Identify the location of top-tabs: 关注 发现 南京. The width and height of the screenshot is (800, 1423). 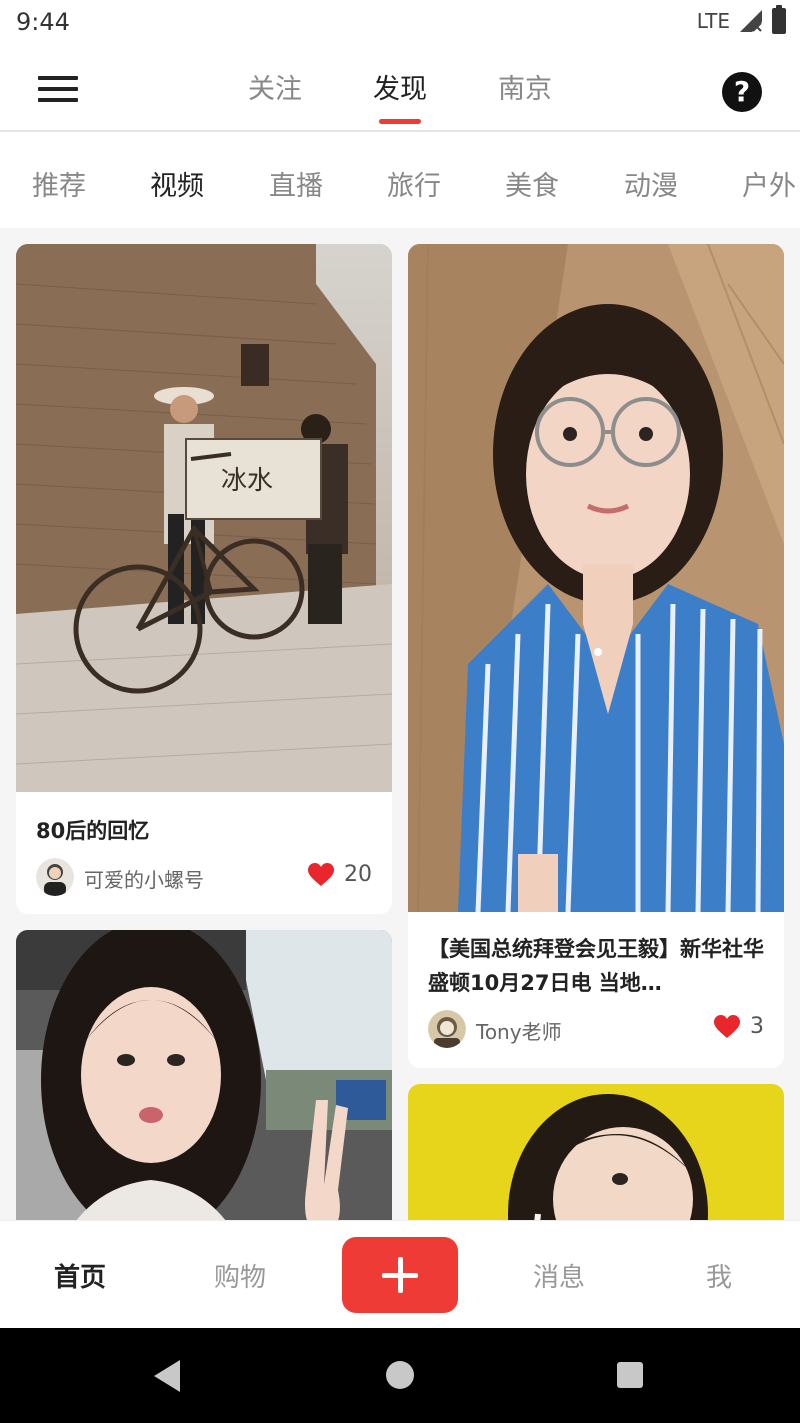
(400, 96).